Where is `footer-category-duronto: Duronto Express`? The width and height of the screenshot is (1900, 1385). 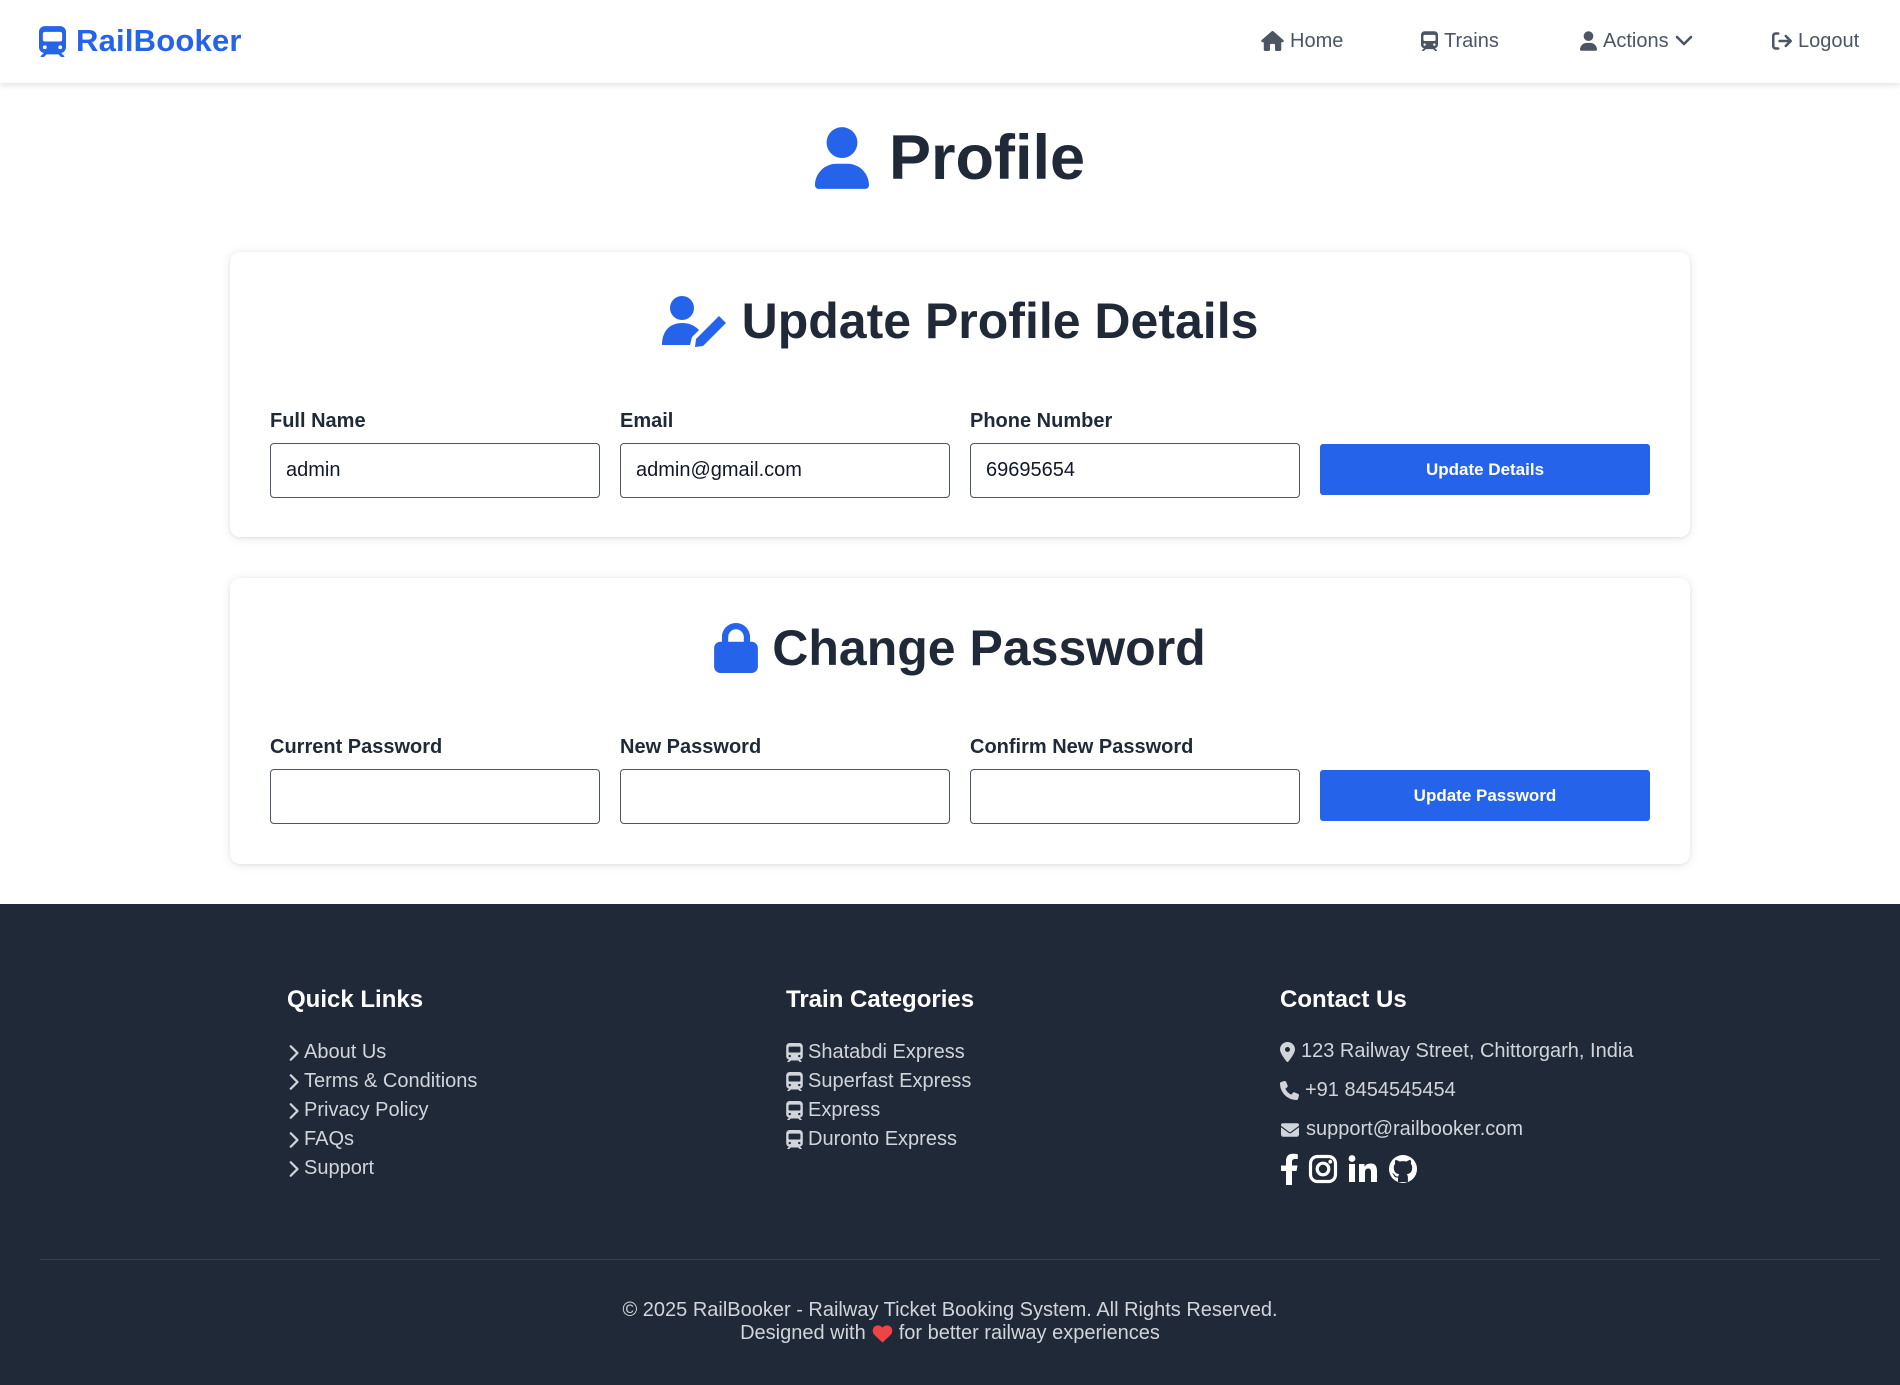 footer-category-duronto: Duronto Express is located at coordinates (880, 1139).